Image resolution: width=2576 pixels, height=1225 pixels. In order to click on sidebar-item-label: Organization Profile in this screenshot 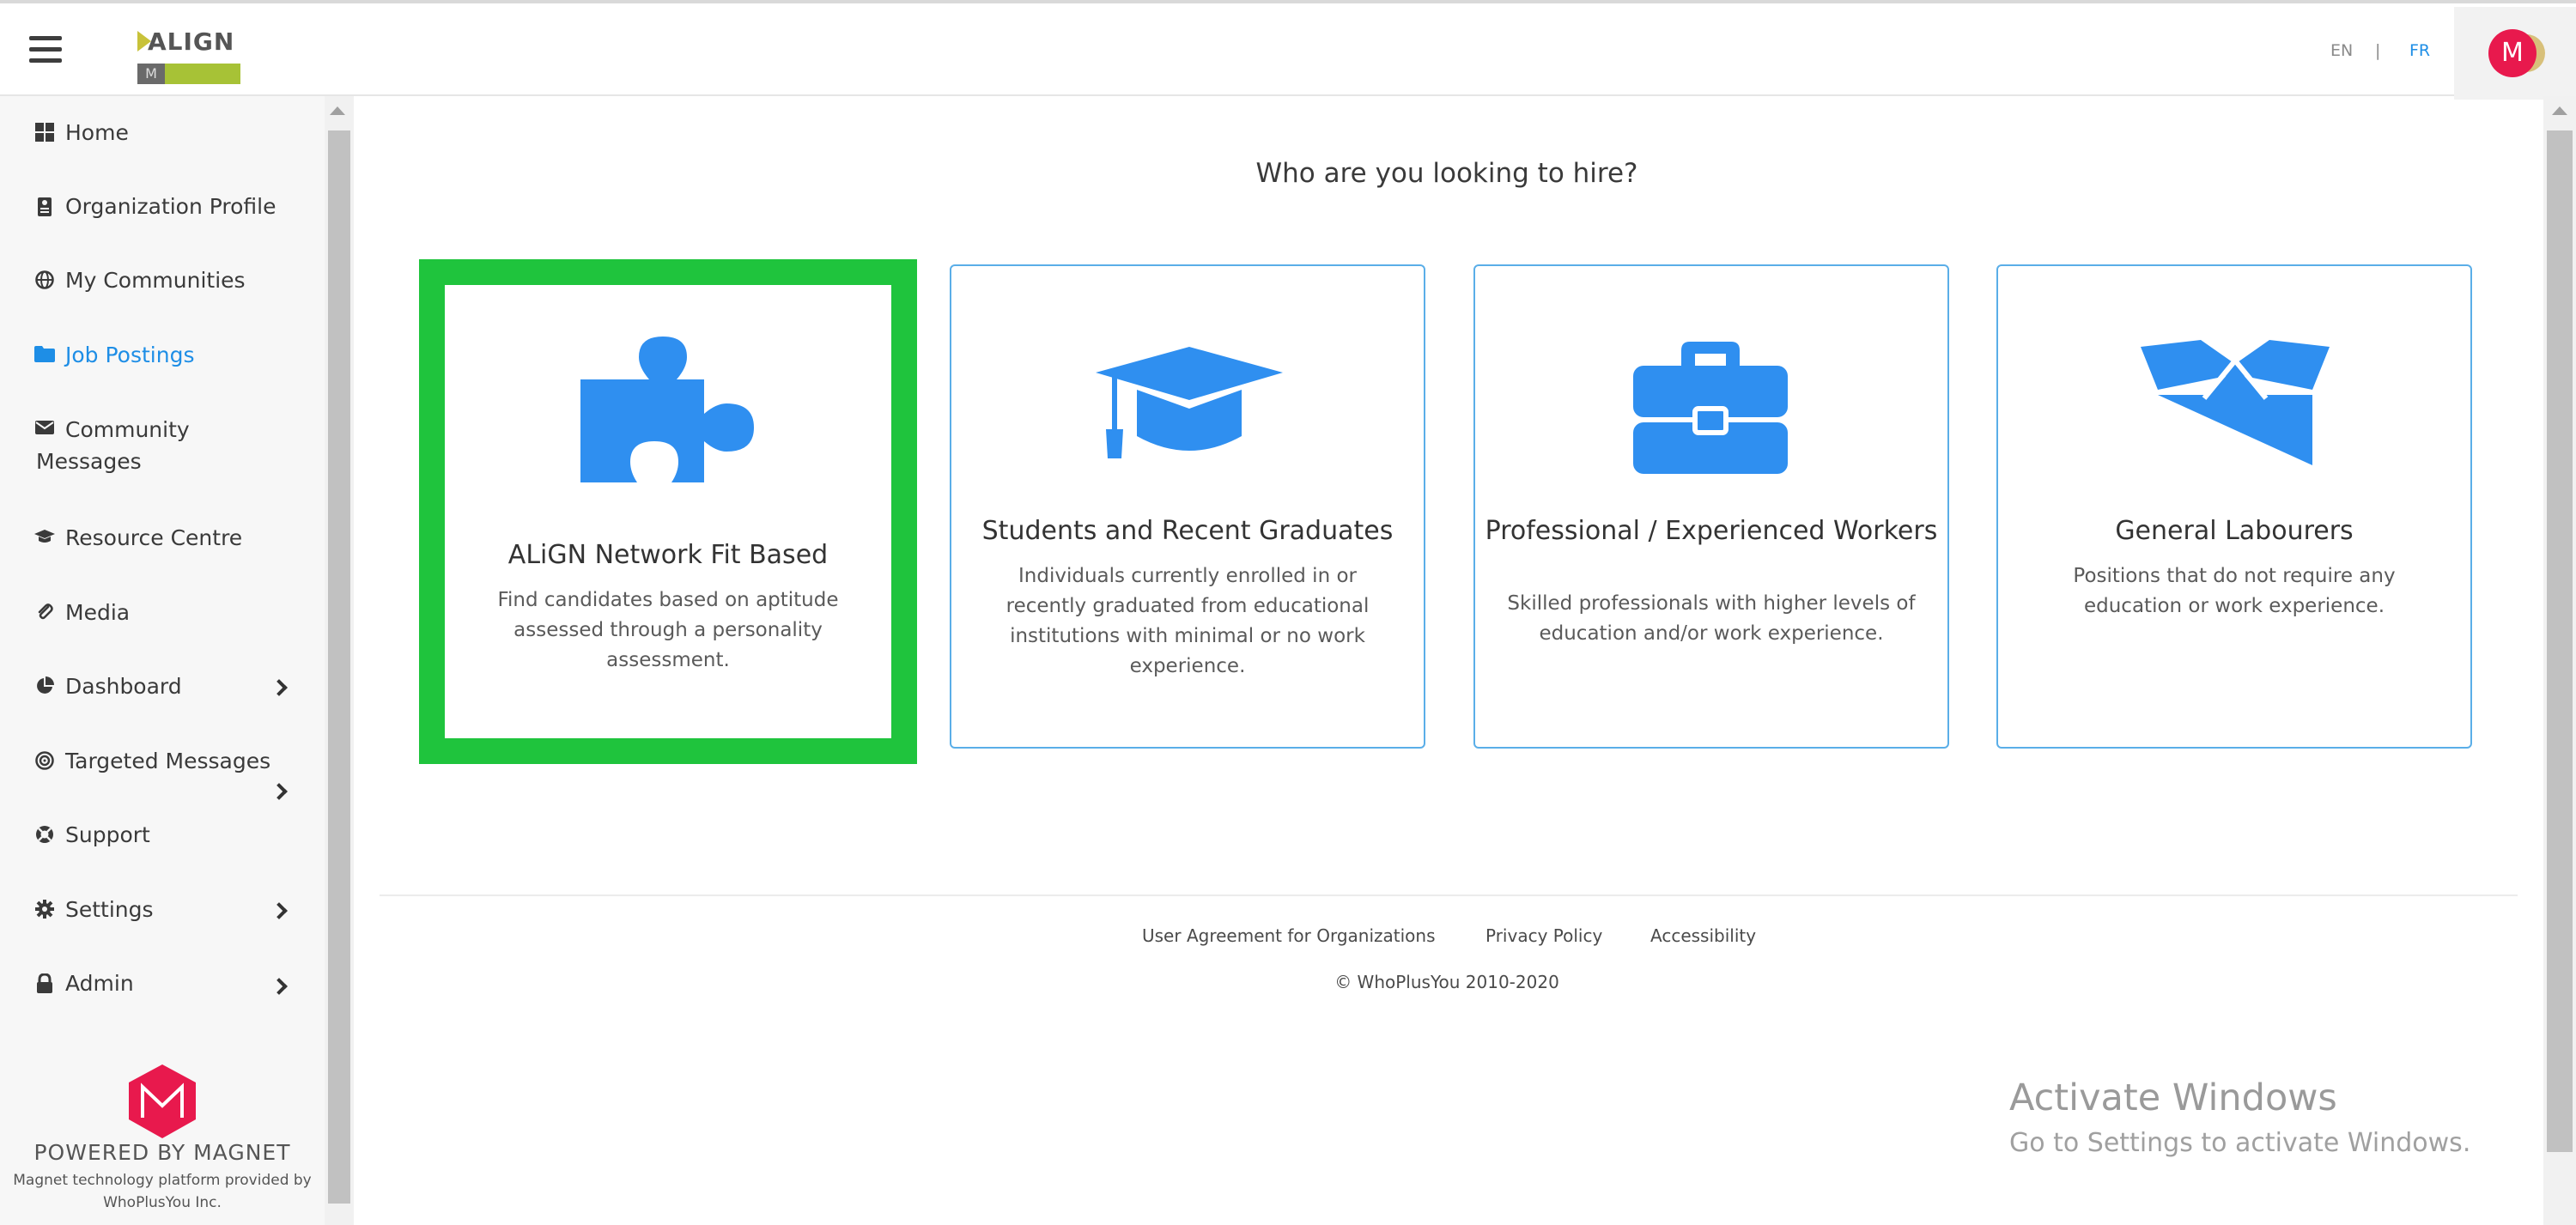, I will do `click(170, 206)`.